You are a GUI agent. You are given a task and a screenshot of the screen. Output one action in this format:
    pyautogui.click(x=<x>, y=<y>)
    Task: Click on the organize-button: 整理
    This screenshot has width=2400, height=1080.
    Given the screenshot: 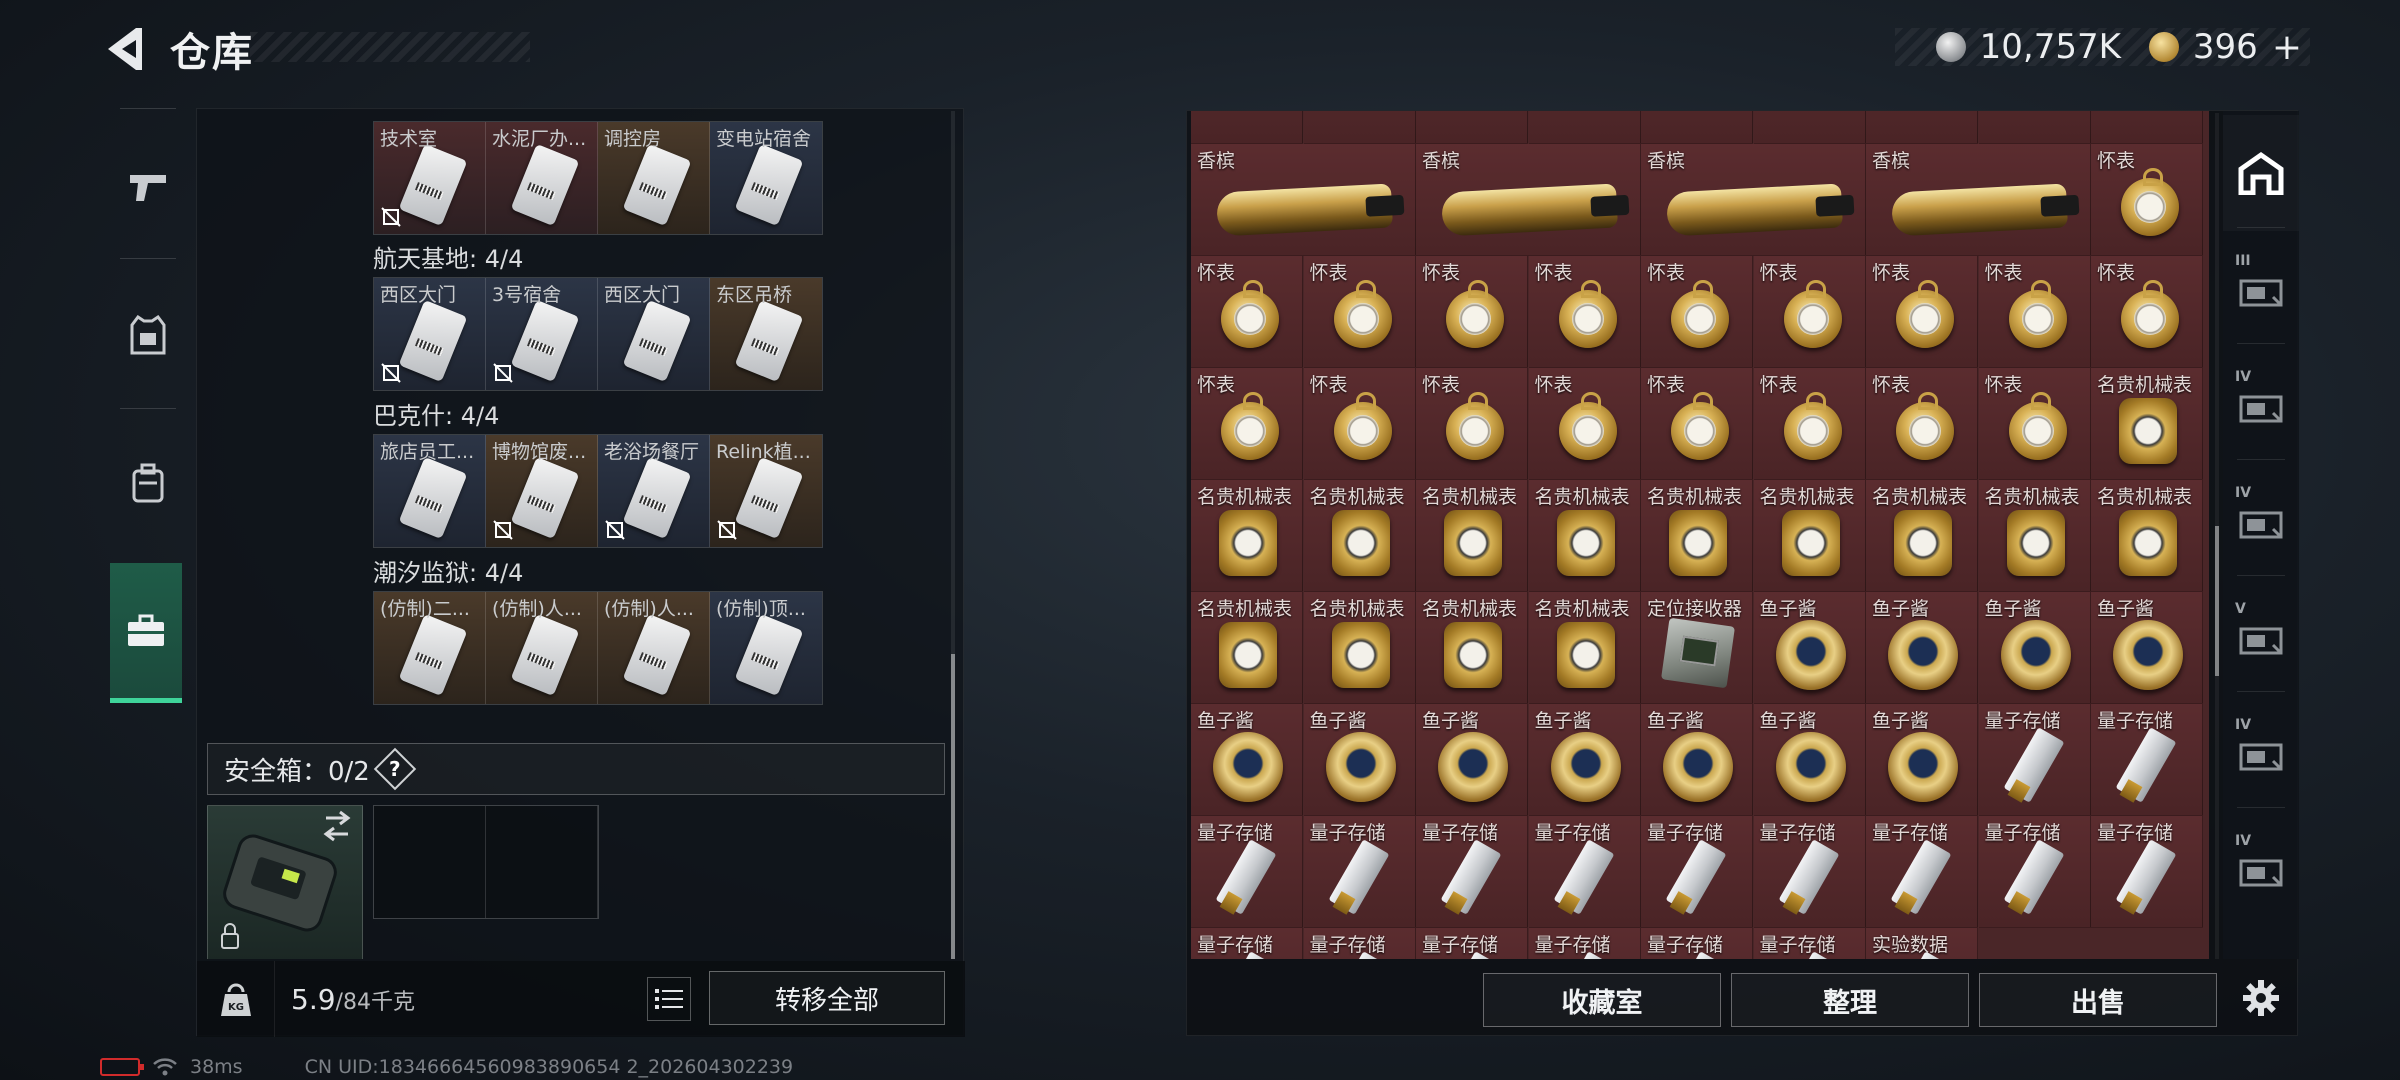 What is the action you would take?
    pyautogui.click(x=1850, y=1000)
    